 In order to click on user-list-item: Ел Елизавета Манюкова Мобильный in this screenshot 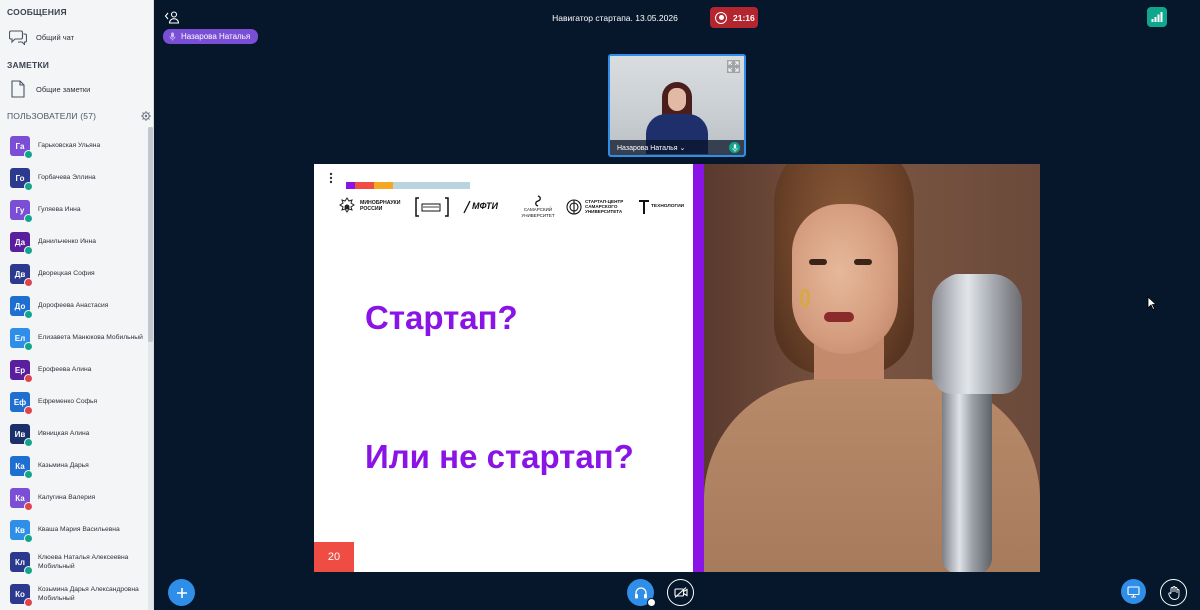, I will do `click(75, 338)`.